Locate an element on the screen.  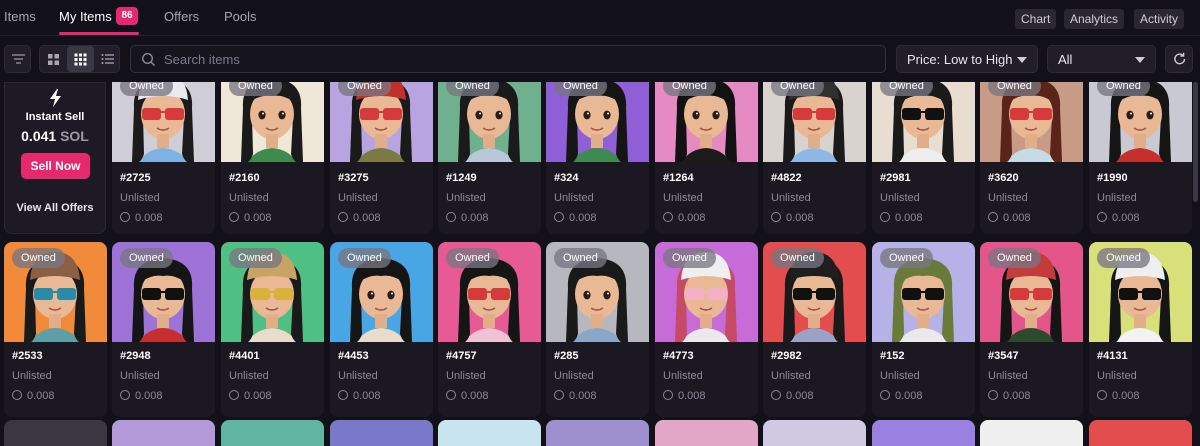
status-filter-dropdown: All is located at coordinates (1101, 59).